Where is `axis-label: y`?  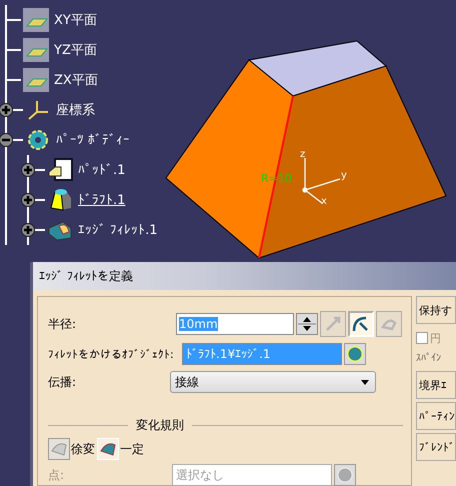
axis-label: y is located at coordinates (344, 175).